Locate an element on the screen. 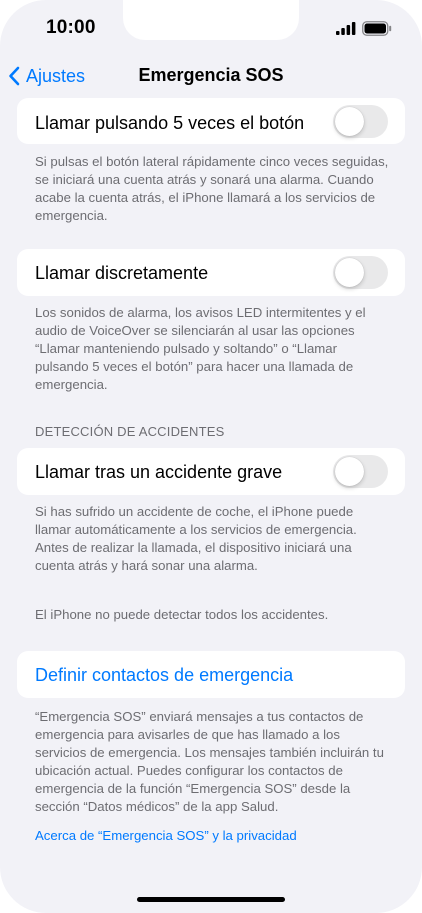 This screenshot has height=913, width=422. status-bar: 10:00 is located at coordinates (211, 28).